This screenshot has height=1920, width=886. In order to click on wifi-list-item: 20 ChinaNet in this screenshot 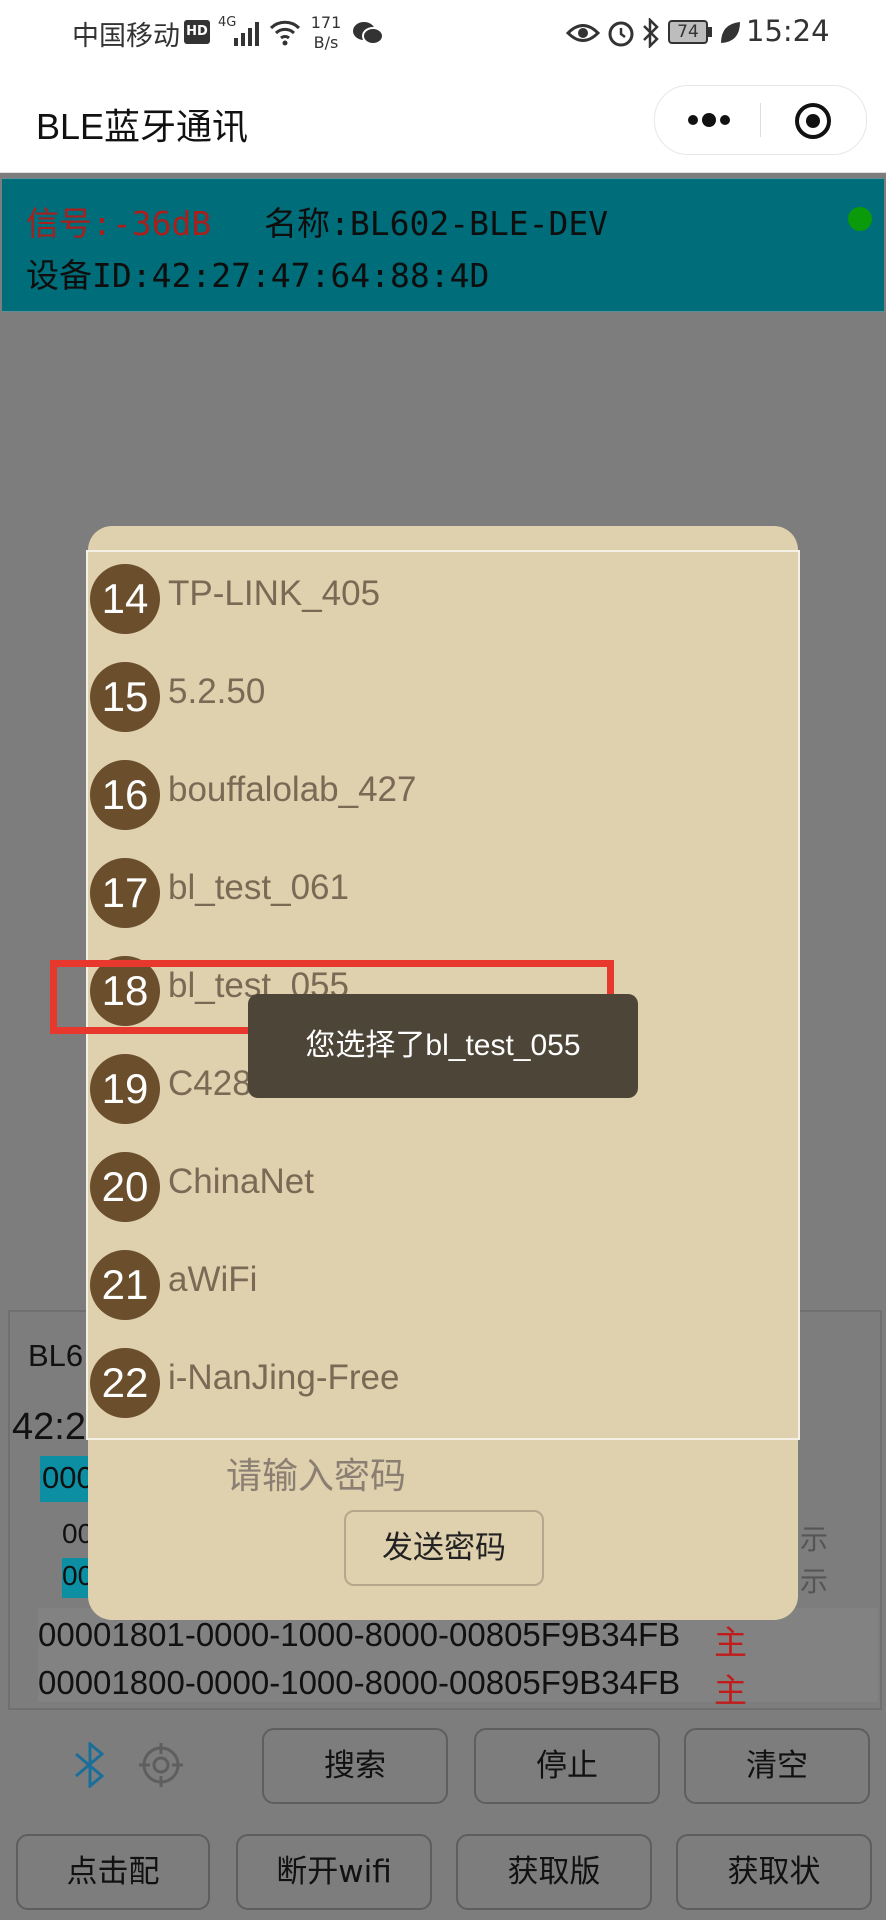, I will do `click(443, 1189)`.